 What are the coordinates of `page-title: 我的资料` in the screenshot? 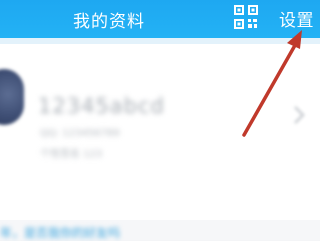 It's located at (109, 22).